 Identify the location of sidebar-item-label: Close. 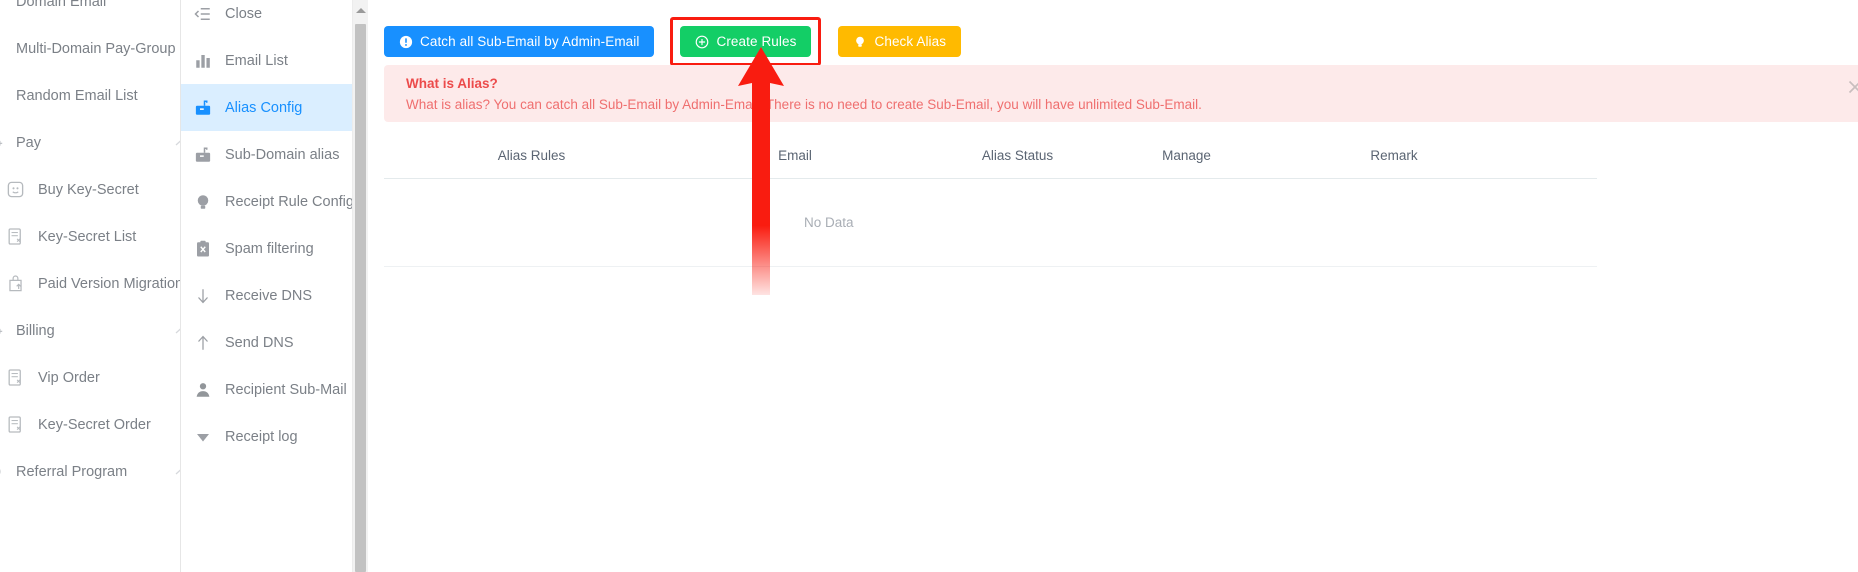
(244, 13).